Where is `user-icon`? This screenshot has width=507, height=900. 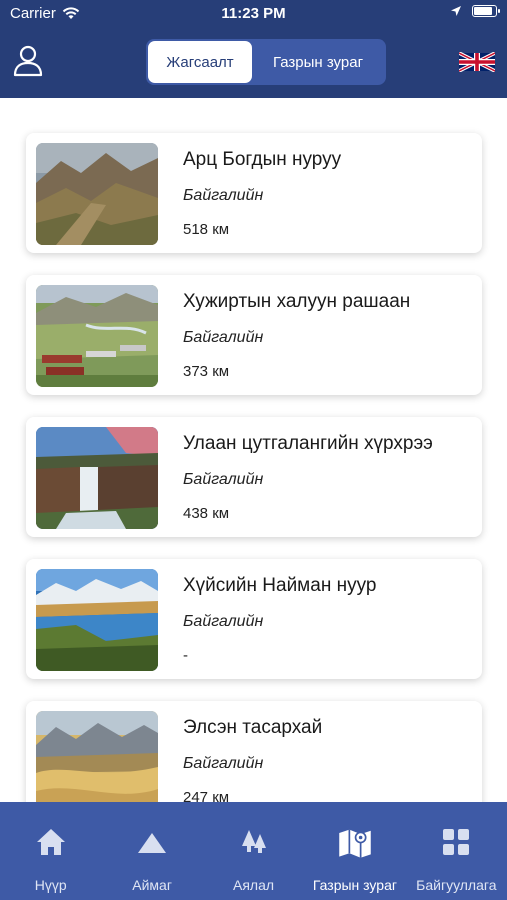 user-icon is located at coordinates (28, 61).